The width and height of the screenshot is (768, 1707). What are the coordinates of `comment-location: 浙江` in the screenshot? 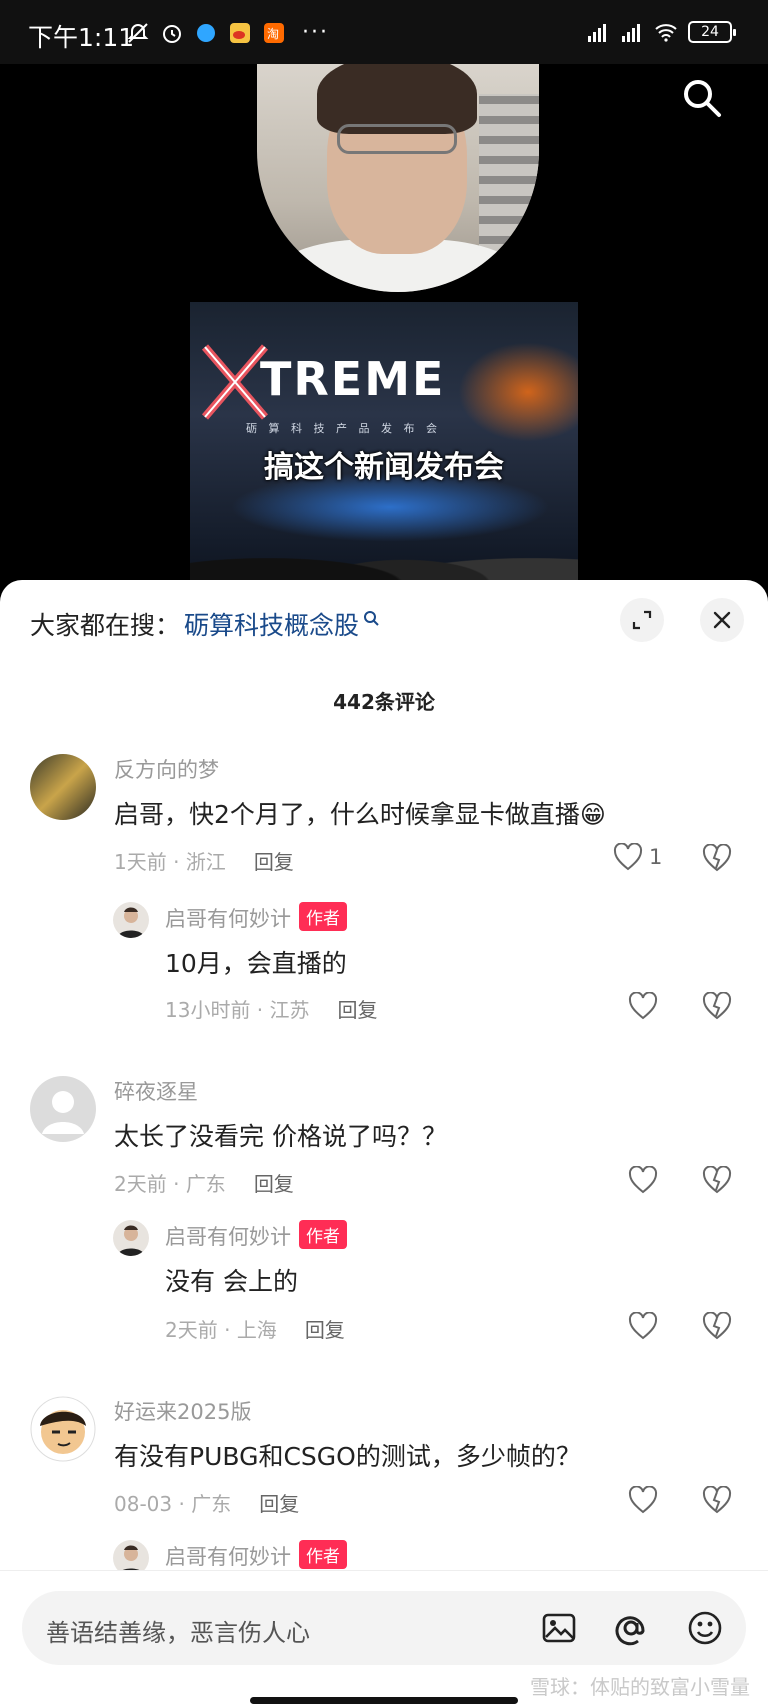 It's located at (205, 862).